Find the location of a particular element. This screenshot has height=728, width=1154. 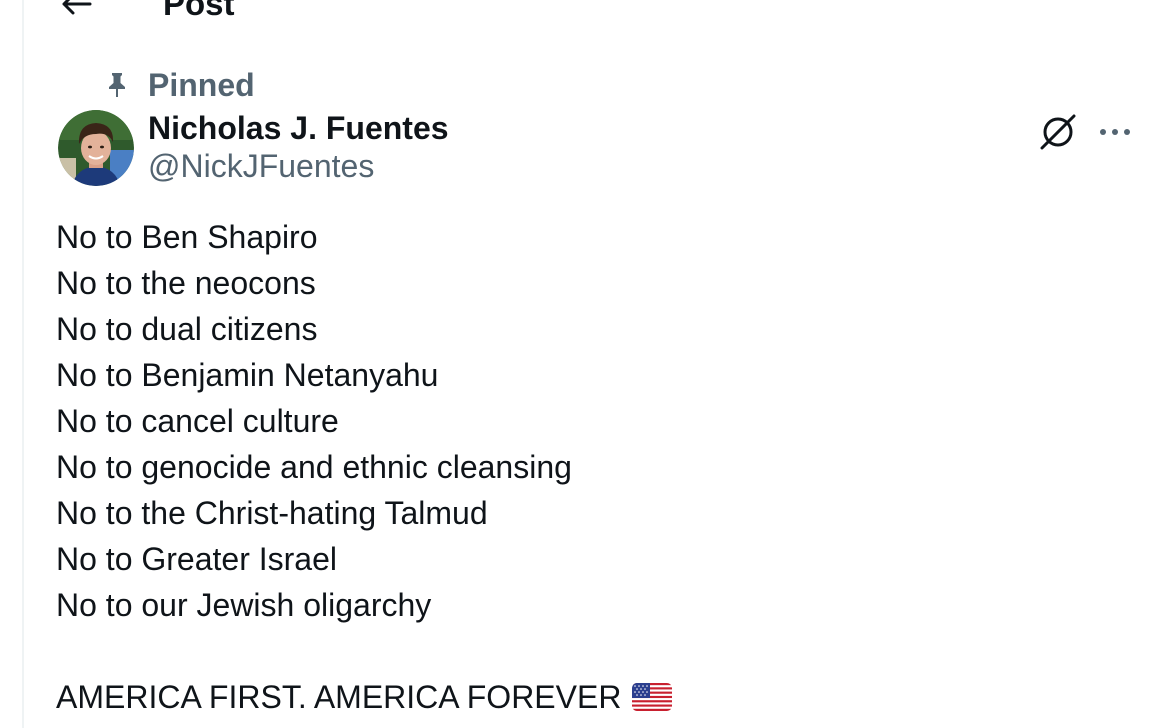

back-button is located at coordinates (76, 11).